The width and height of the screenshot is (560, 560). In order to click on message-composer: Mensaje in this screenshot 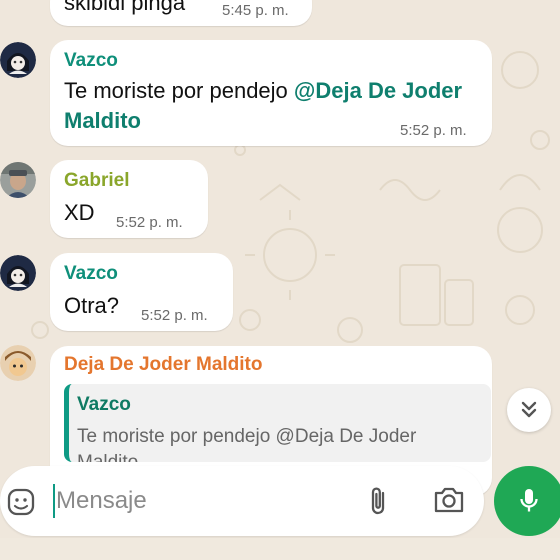, I will do `click(242, 501)`.